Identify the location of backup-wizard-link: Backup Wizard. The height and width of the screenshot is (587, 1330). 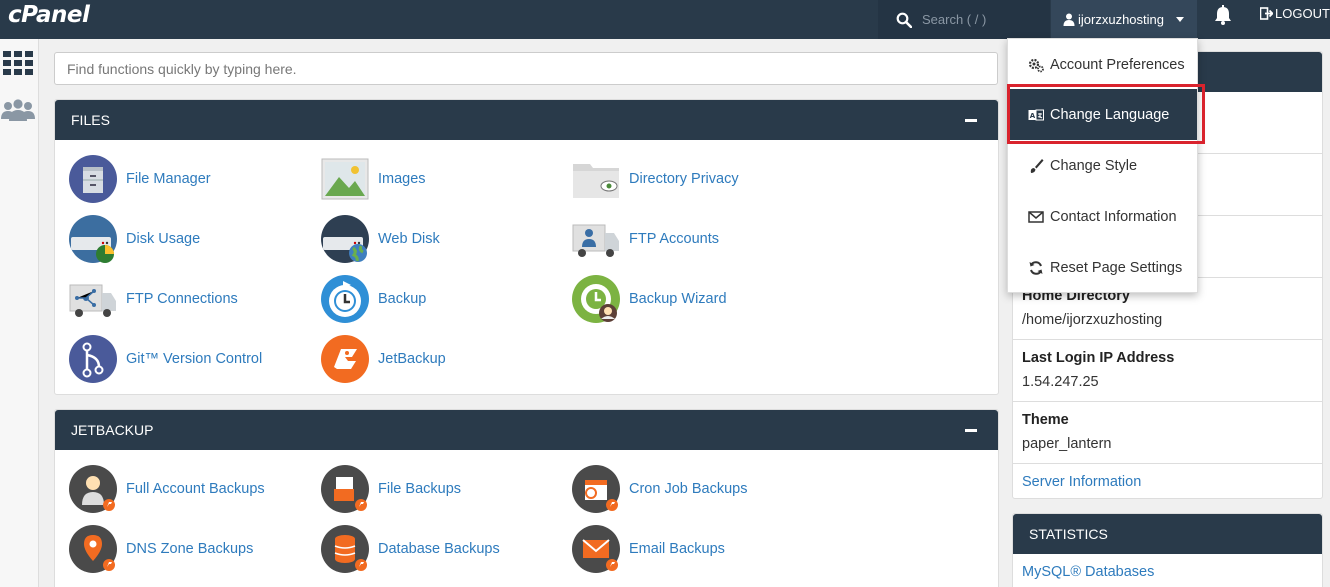
(692, 299).